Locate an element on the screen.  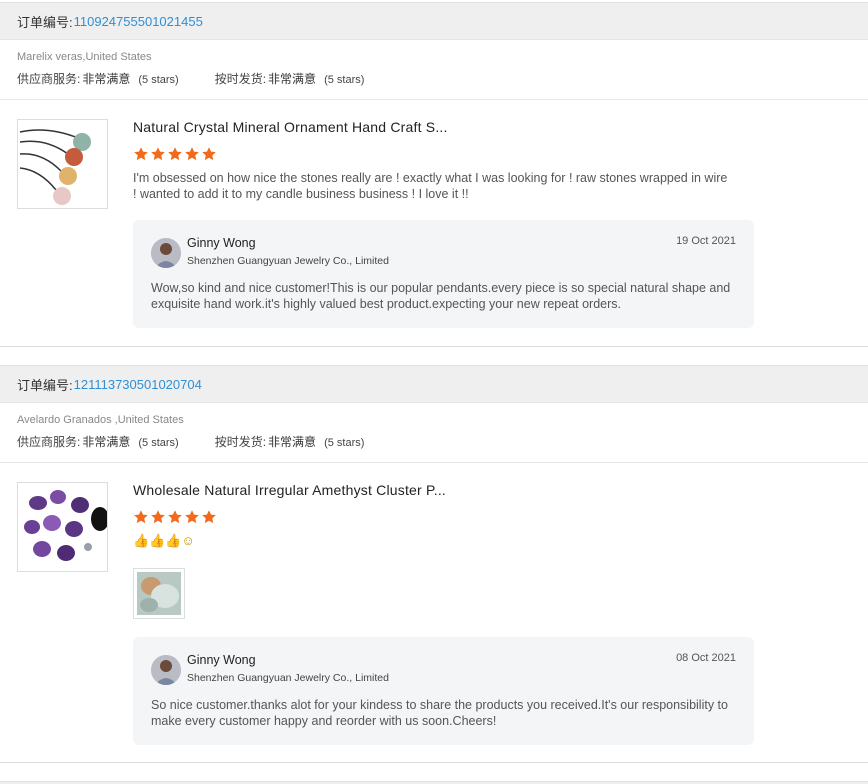
reply-date: 19 Oct 2021 is located at coordinates (706, 241).